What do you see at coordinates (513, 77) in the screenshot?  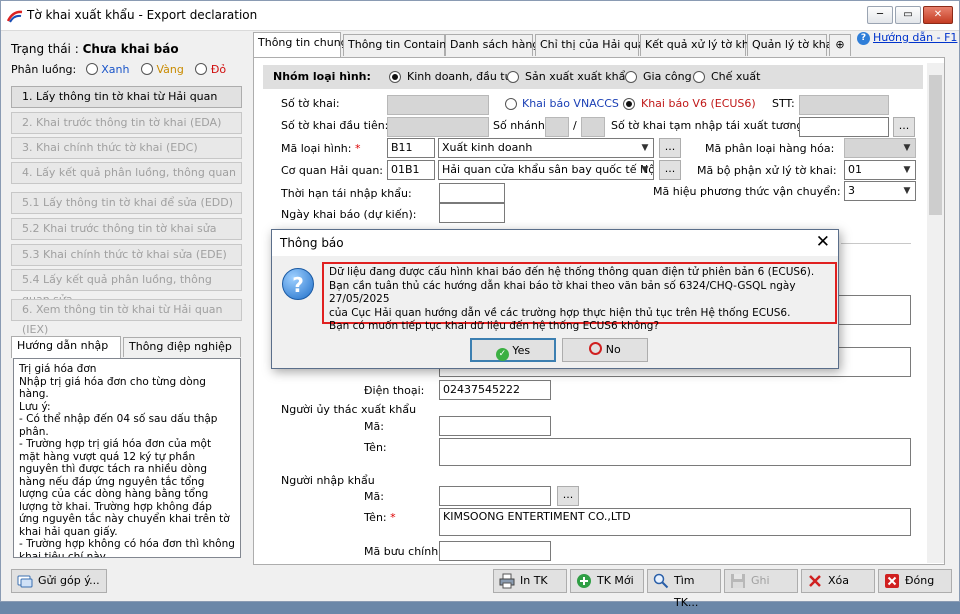 I see `group-production-radio` at bounding box center [513, 77].